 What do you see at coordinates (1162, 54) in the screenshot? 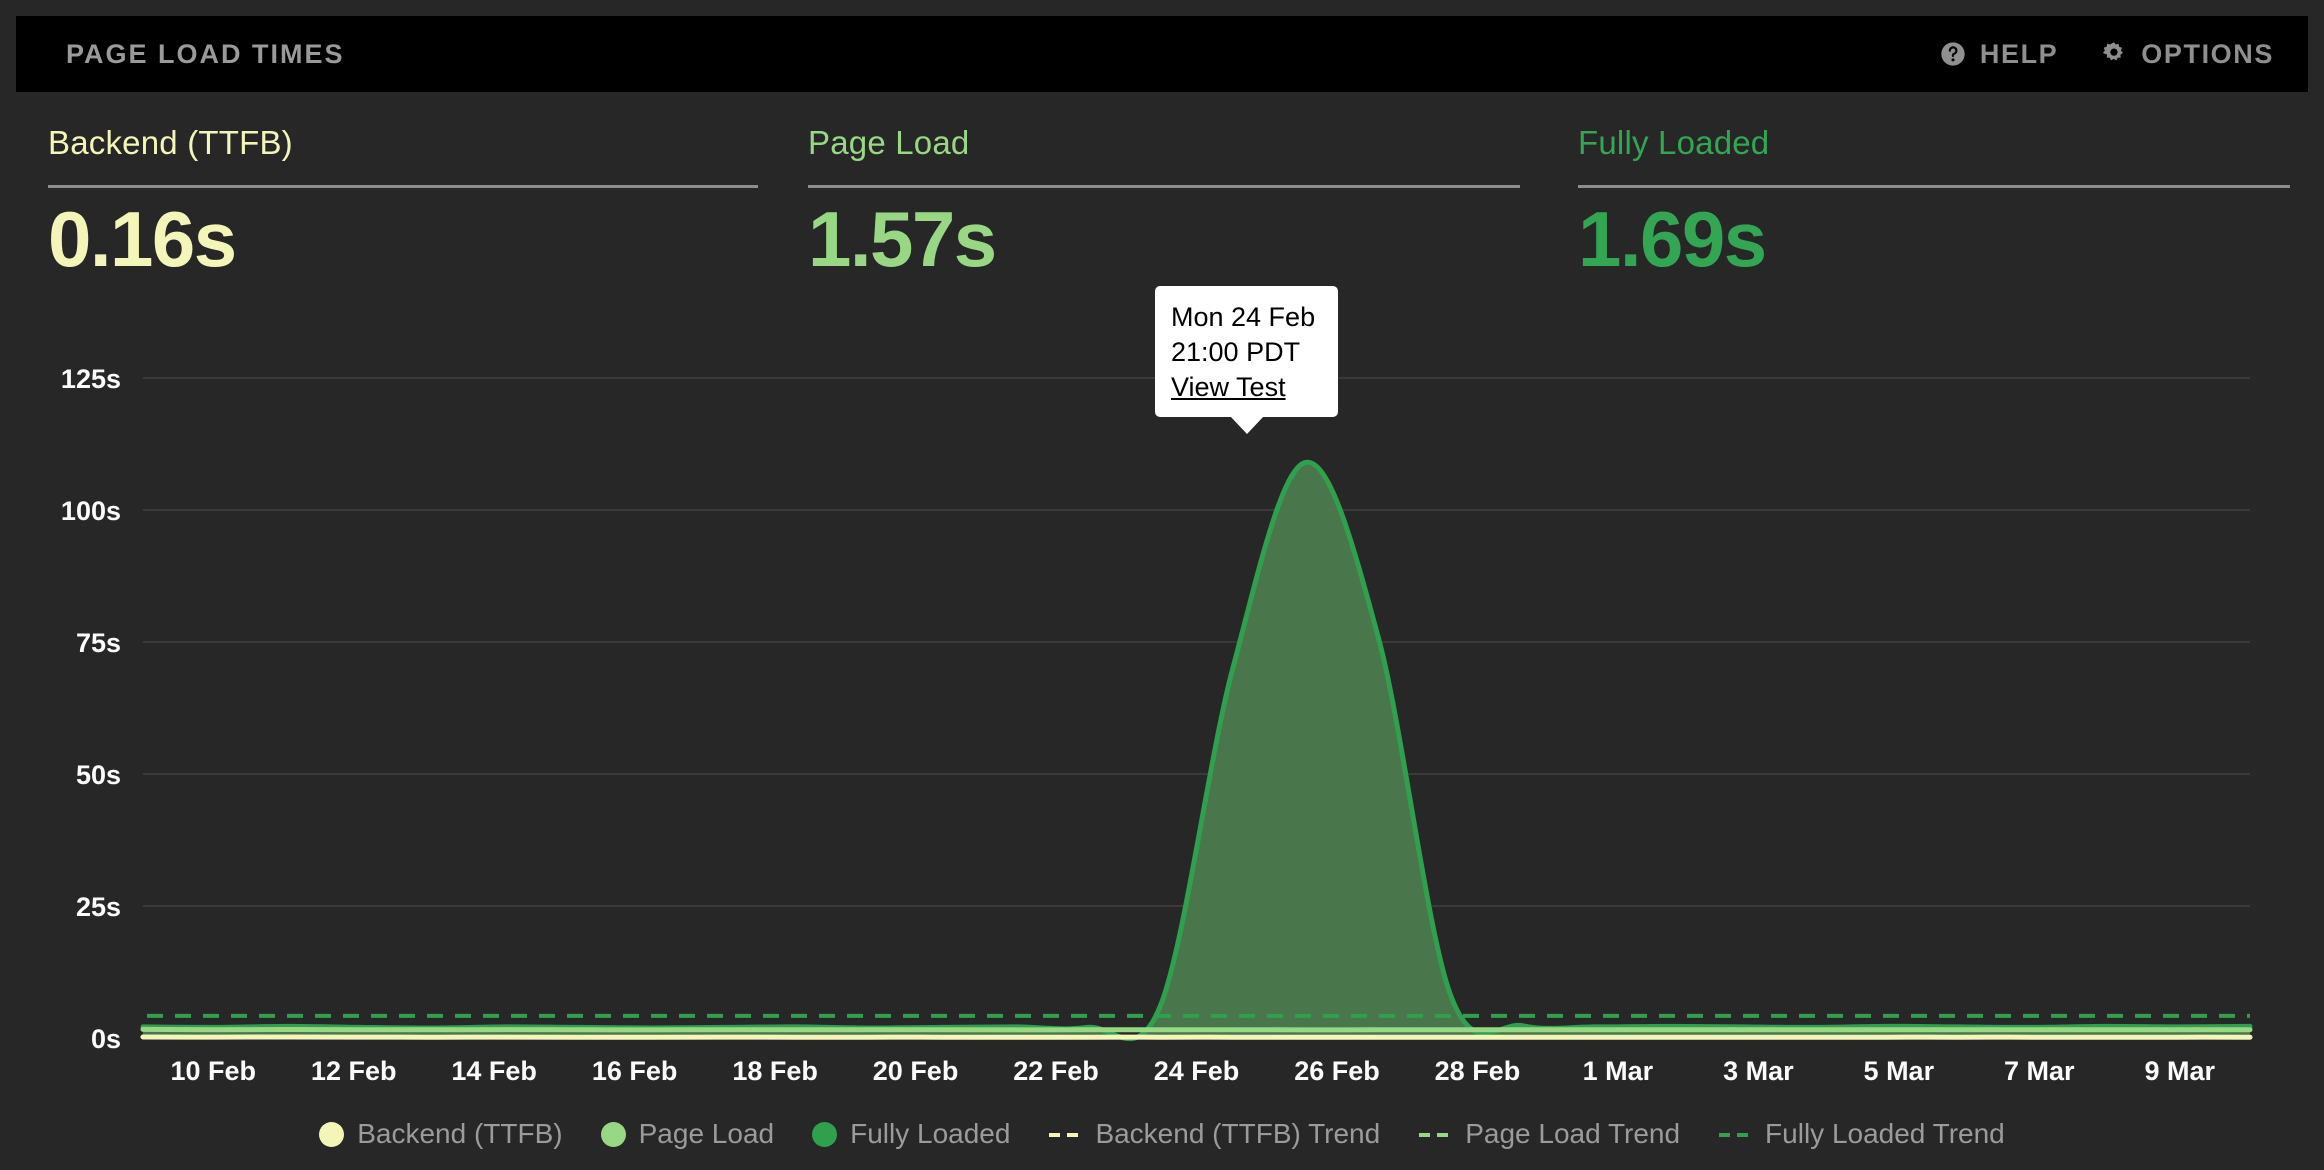
I see `app-header: PAGE LOAD TIMES HELP OPTIONS` at bounding box center [1162, 54].